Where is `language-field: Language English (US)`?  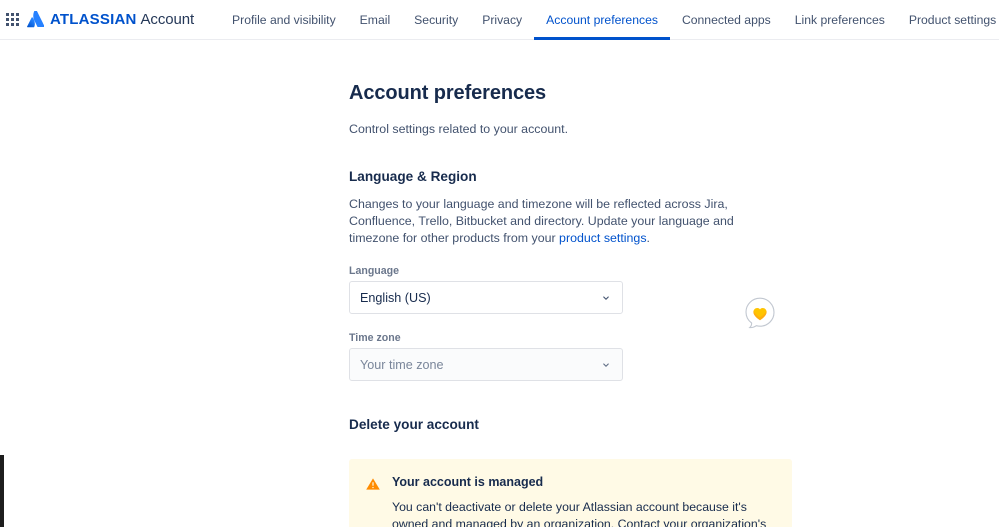 language-field: Language English (US) is located at coordinates (674, 289).